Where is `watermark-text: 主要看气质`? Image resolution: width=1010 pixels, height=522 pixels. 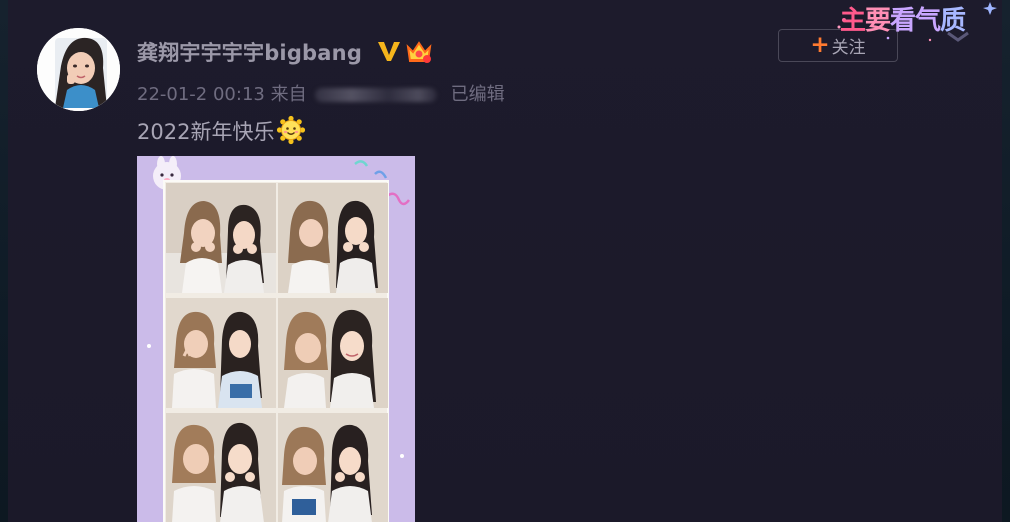 watermark-text: 主要看气质 is located at coordinates (903, 21).